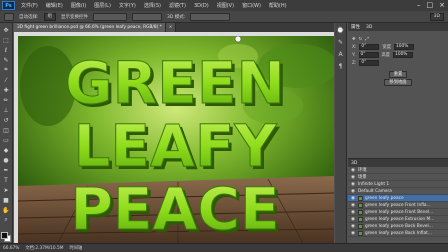  I want to click on color-swatches, so click(6, 237).